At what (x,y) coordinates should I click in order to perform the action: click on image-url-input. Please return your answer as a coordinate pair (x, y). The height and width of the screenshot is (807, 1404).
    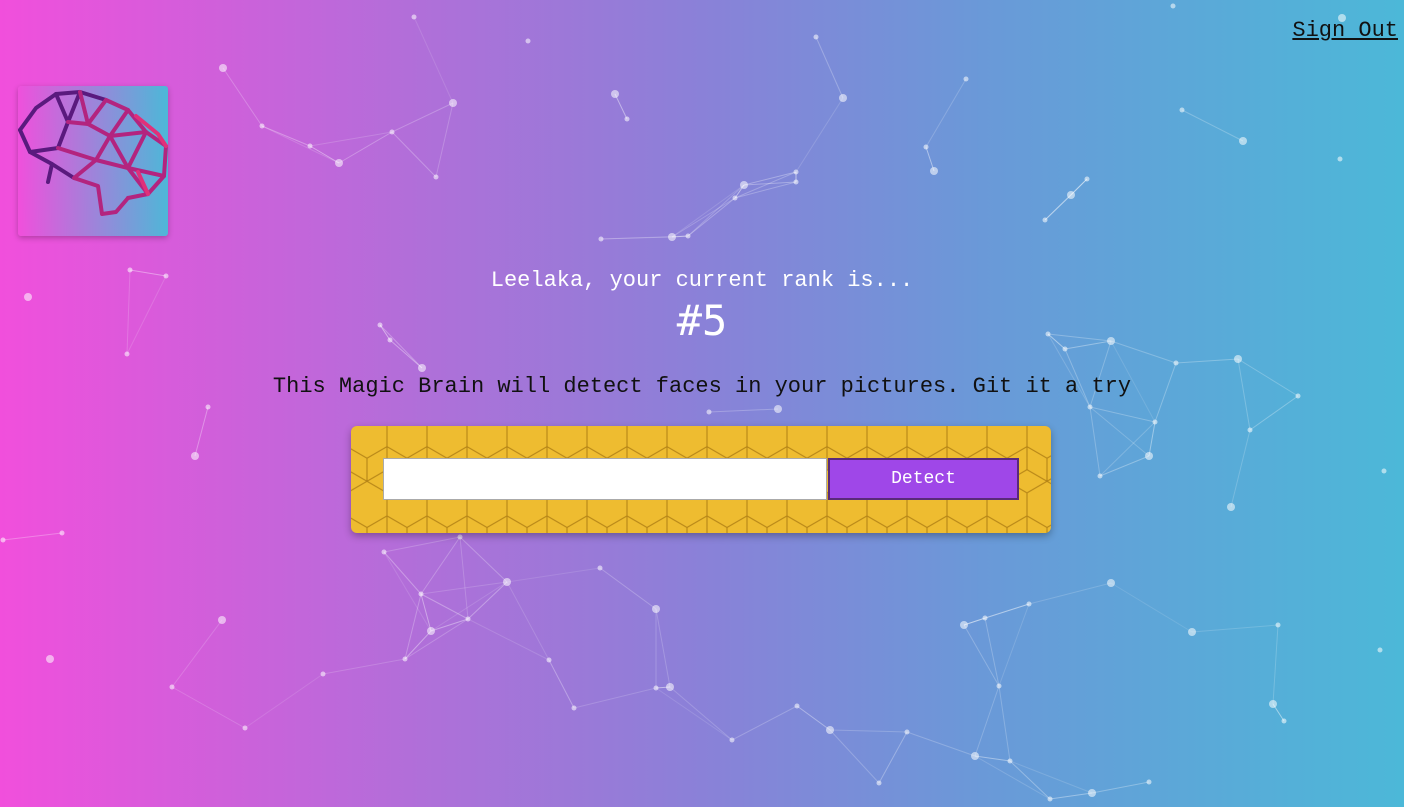
    Looking at the image, I should click on (605, 479).